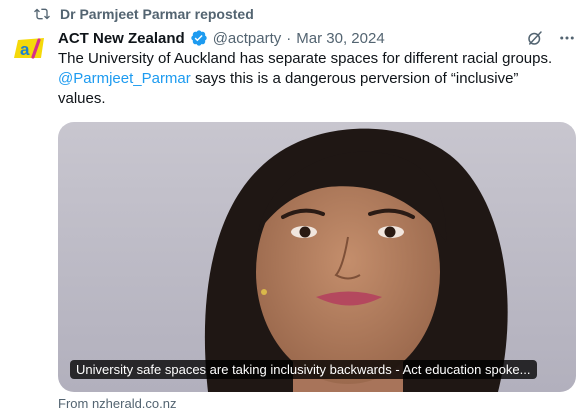 Image resolution: width=588 pixels, height=413 pixels. I want to click on verified-badge-icon, so click(199, 38).